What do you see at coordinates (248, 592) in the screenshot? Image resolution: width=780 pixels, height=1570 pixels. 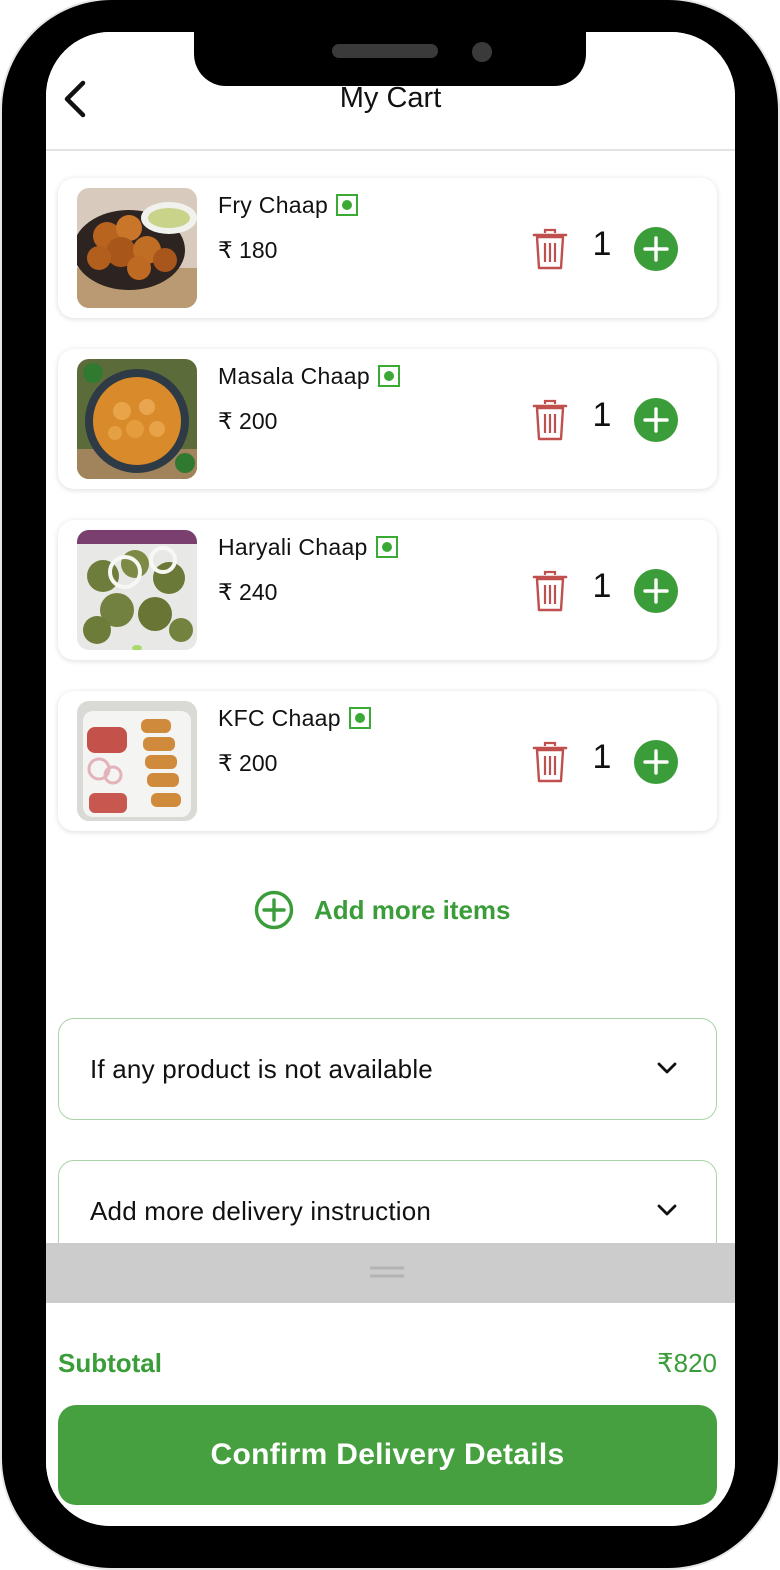 I see `item-price: ₹ 240` at bounding box center [248, 592].